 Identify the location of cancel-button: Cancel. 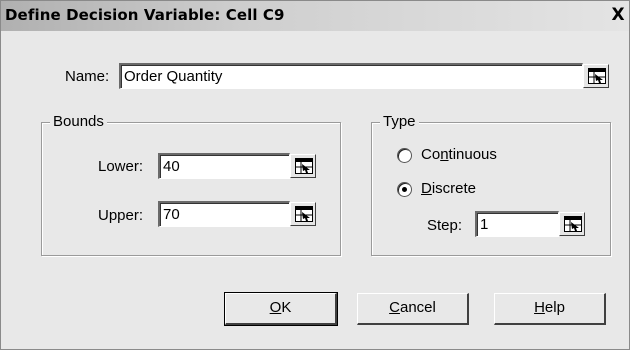
(413, 309).